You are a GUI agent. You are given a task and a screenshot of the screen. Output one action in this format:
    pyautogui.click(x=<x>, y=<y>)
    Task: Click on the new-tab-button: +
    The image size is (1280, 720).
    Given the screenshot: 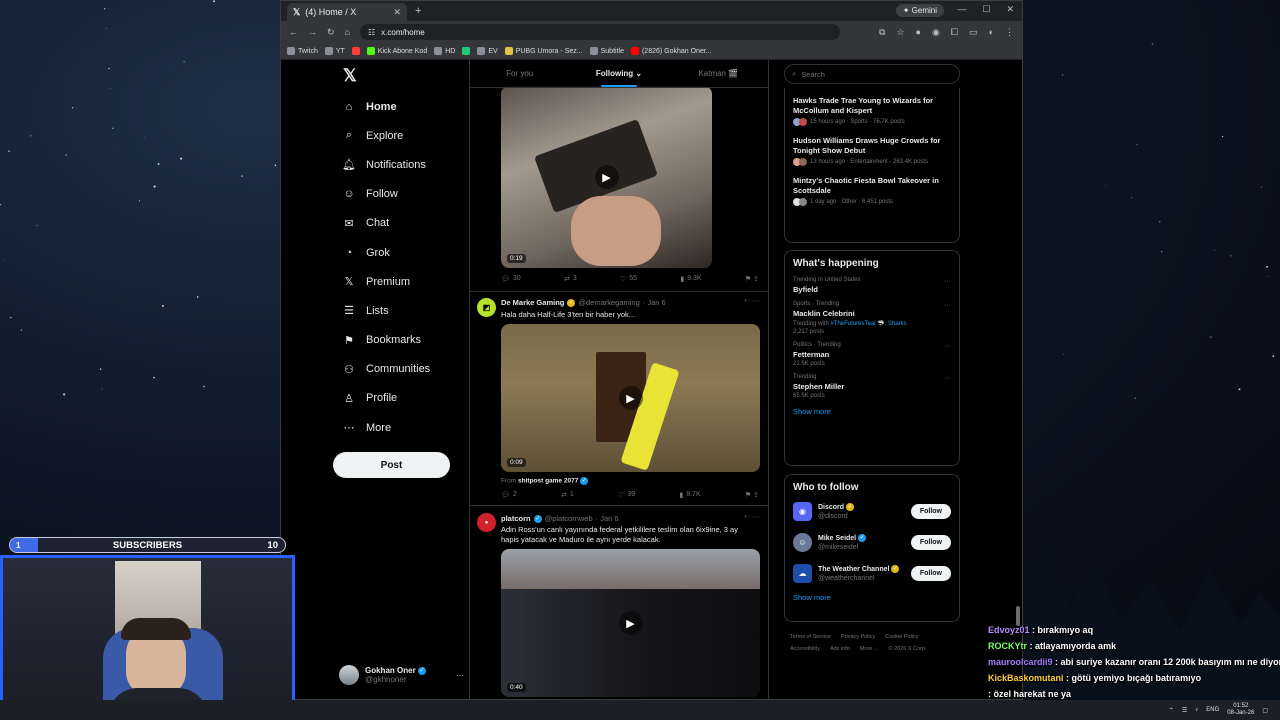 What is the action you would take?
    pyautogui.click(x=418, y=11)
    